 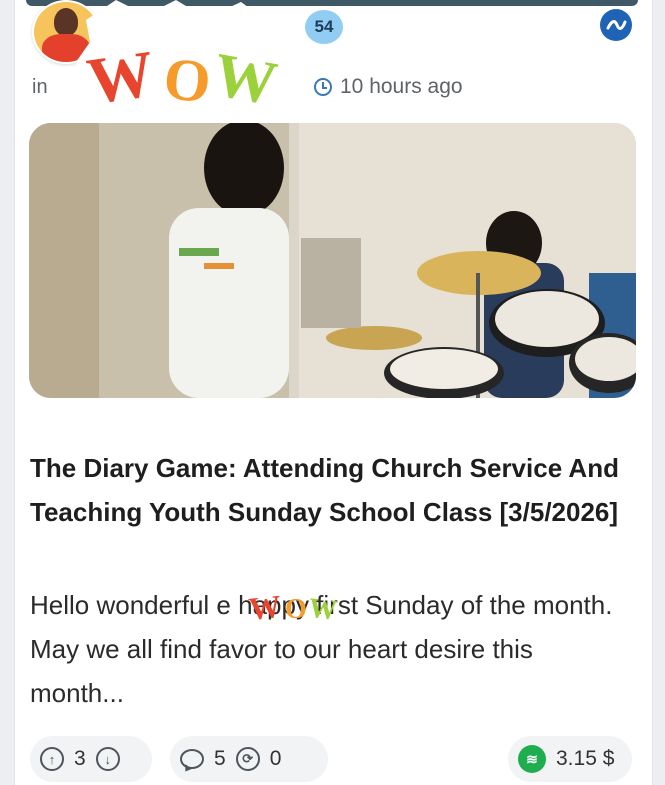 I want to click on post-time: 10 hours ago, so click(x=388, y=87).